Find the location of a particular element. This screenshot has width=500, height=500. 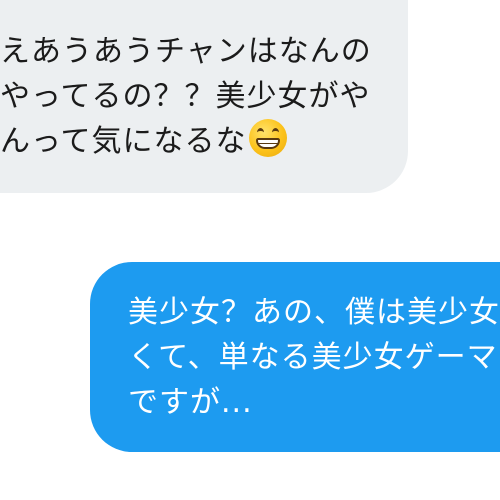

grinning-face-emoji-icon is located at coordinates (267, 138).